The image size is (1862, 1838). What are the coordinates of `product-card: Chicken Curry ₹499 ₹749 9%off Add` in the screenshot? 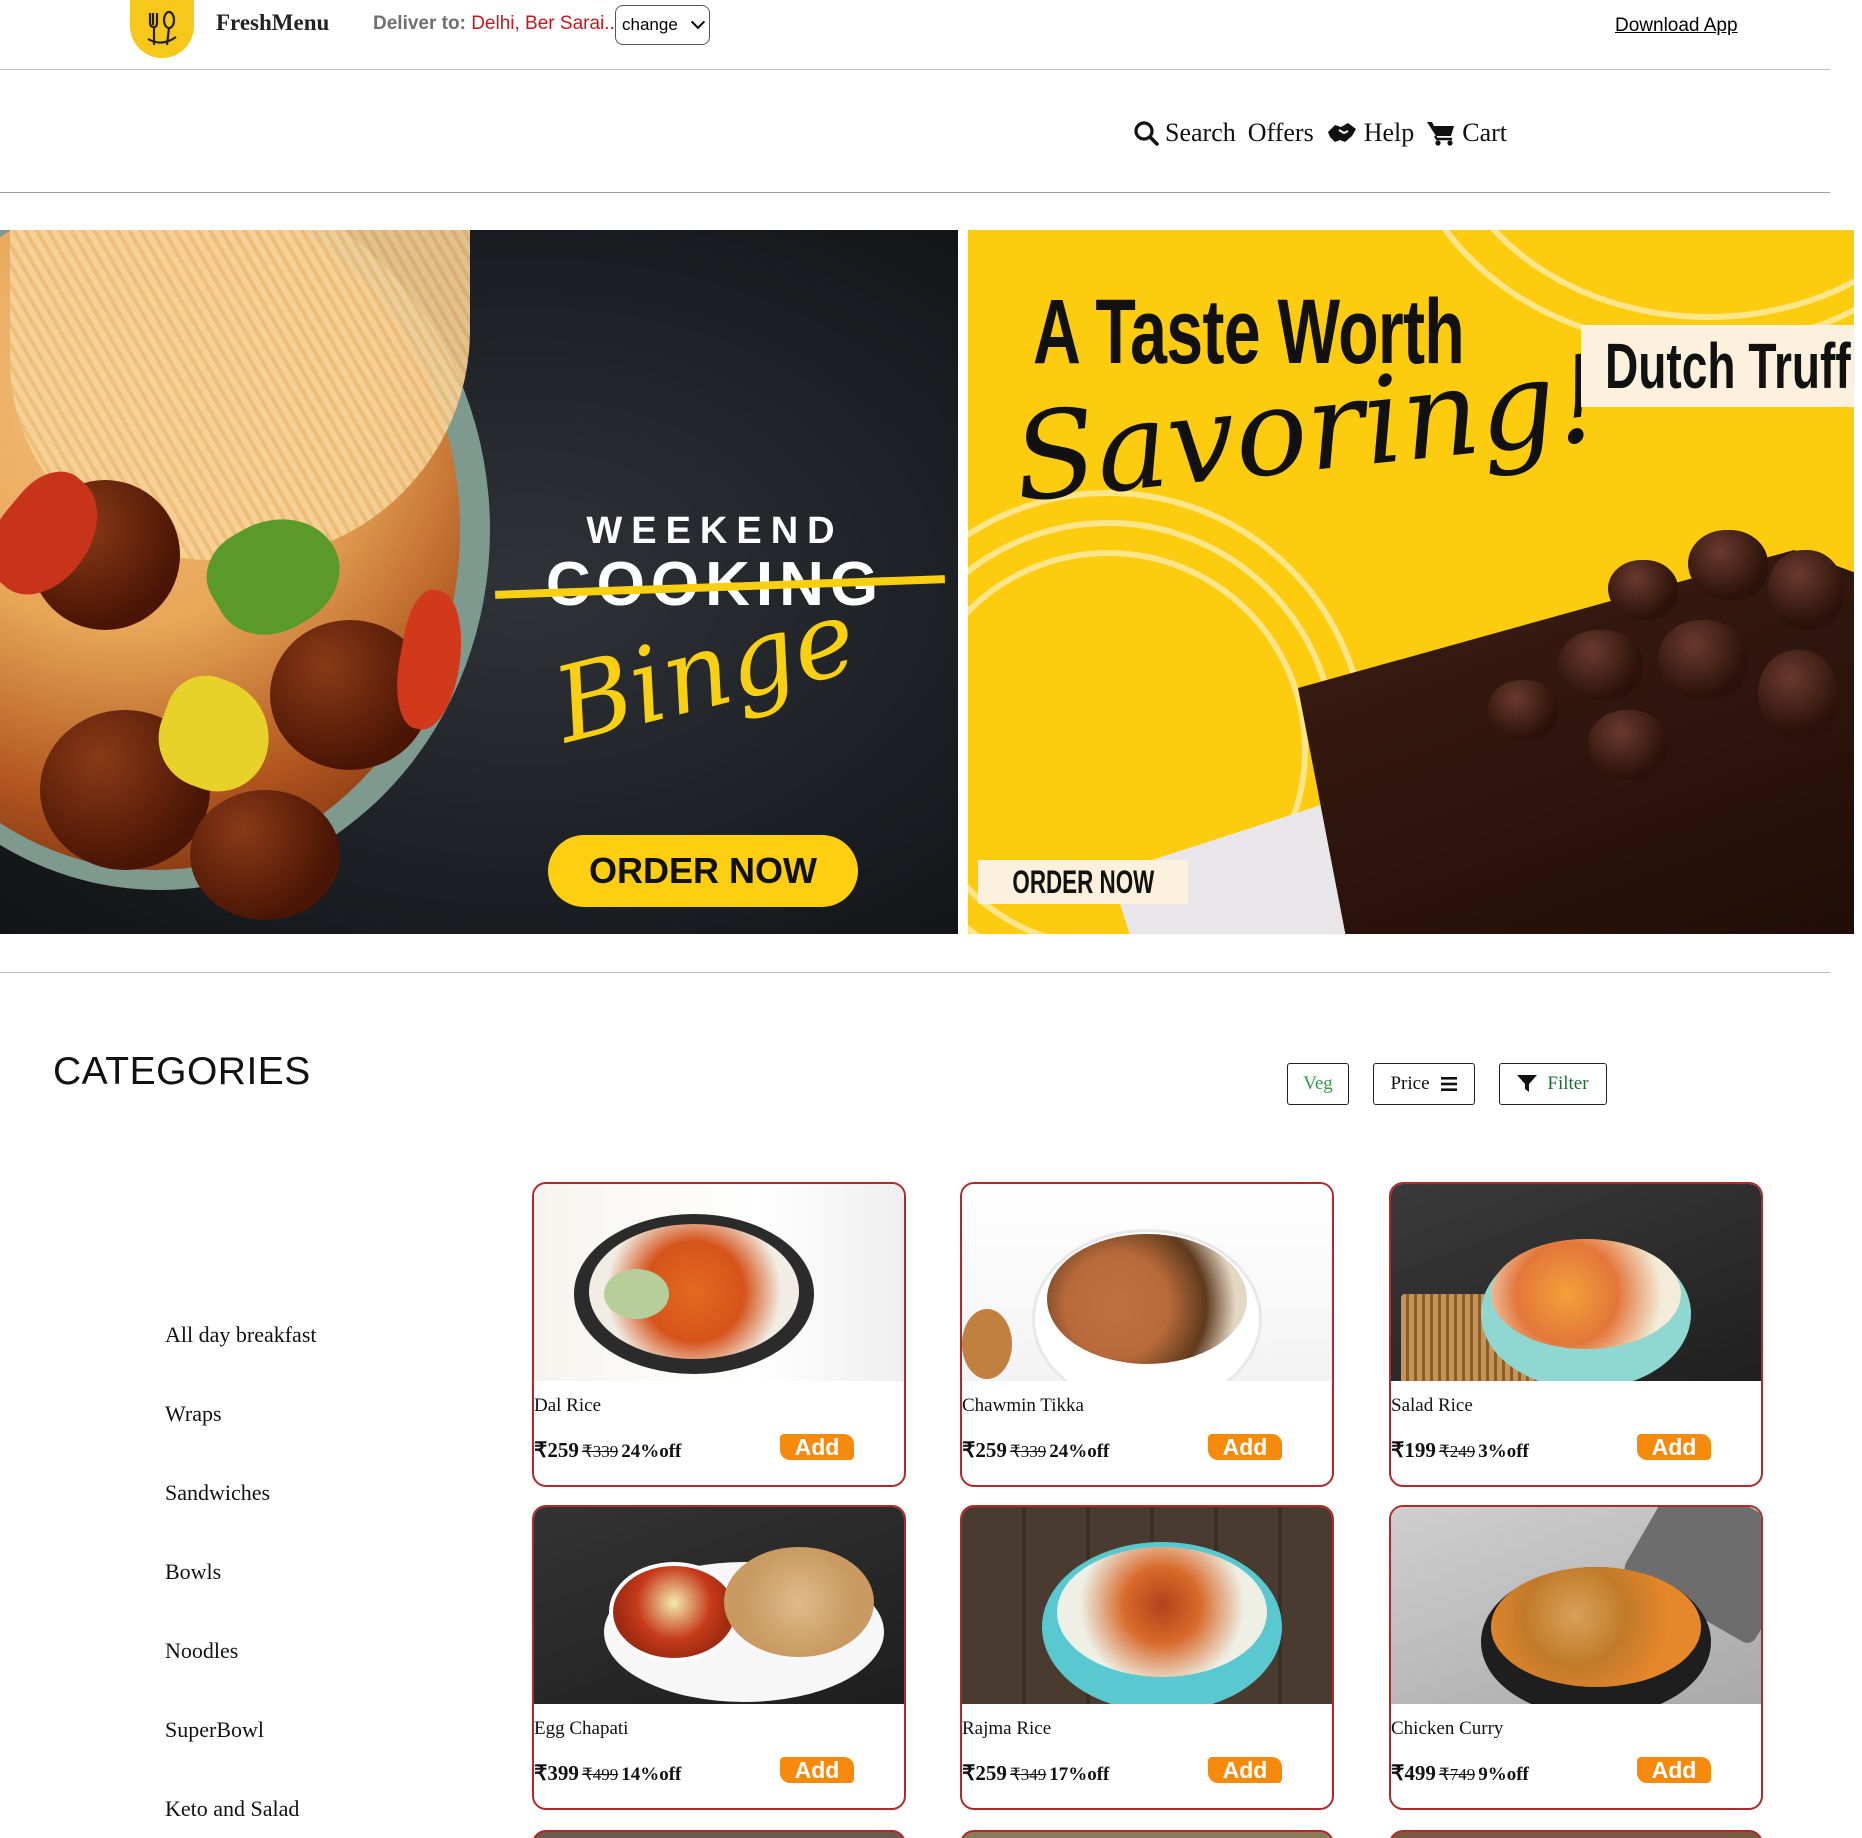 It's located at (1576, 1657).